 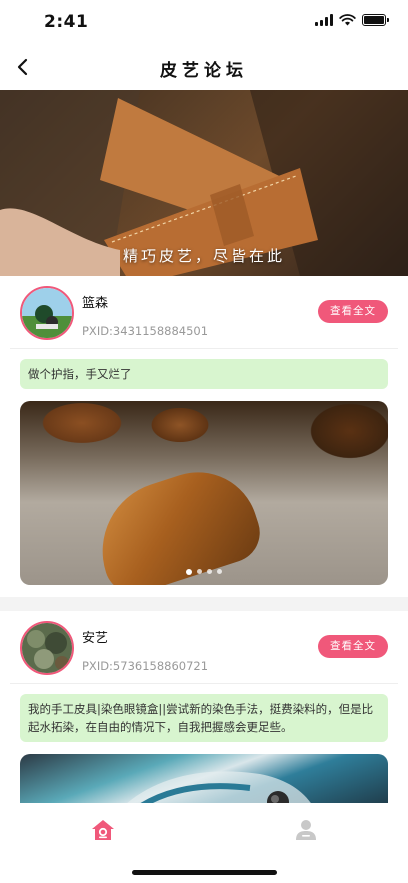 What do you see at coordinates (204, 649) in the screenshot?
I see `post-header: 安艺 PXID:5736158860721 查看全文` at bounding box center [204, 649].